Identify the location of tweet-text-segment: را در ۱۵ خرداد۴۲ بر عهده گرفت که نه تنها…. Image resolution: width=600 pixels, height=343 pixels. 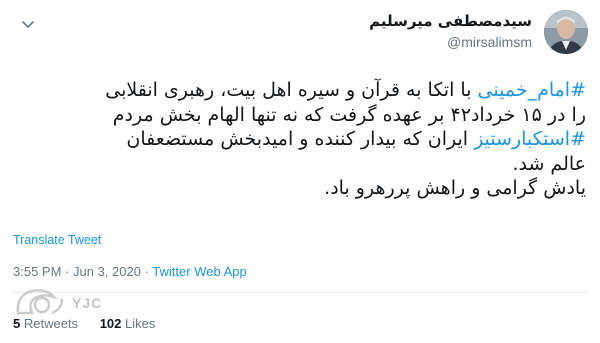
(349, 114).